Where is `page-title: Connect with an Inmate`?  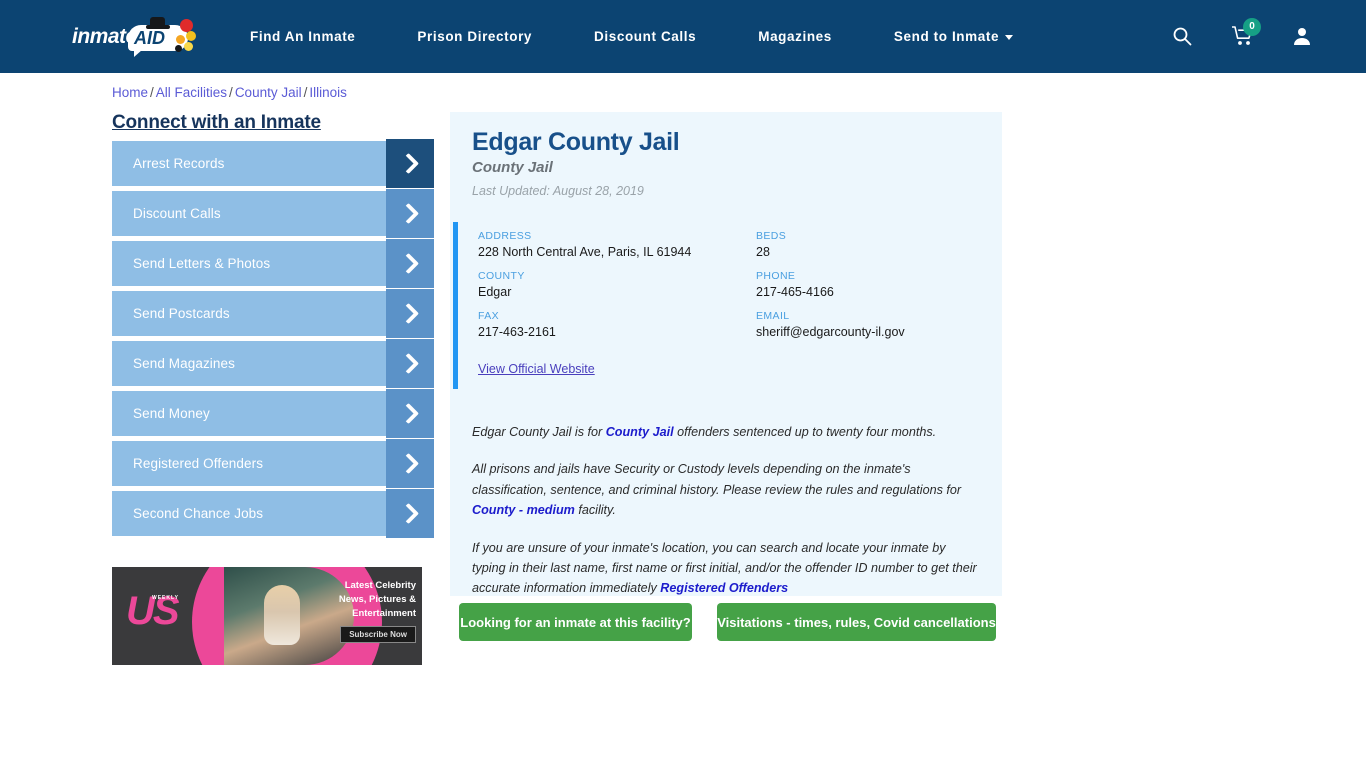
page-title: Connect with an Inmate is located at coordinates (216, 122).